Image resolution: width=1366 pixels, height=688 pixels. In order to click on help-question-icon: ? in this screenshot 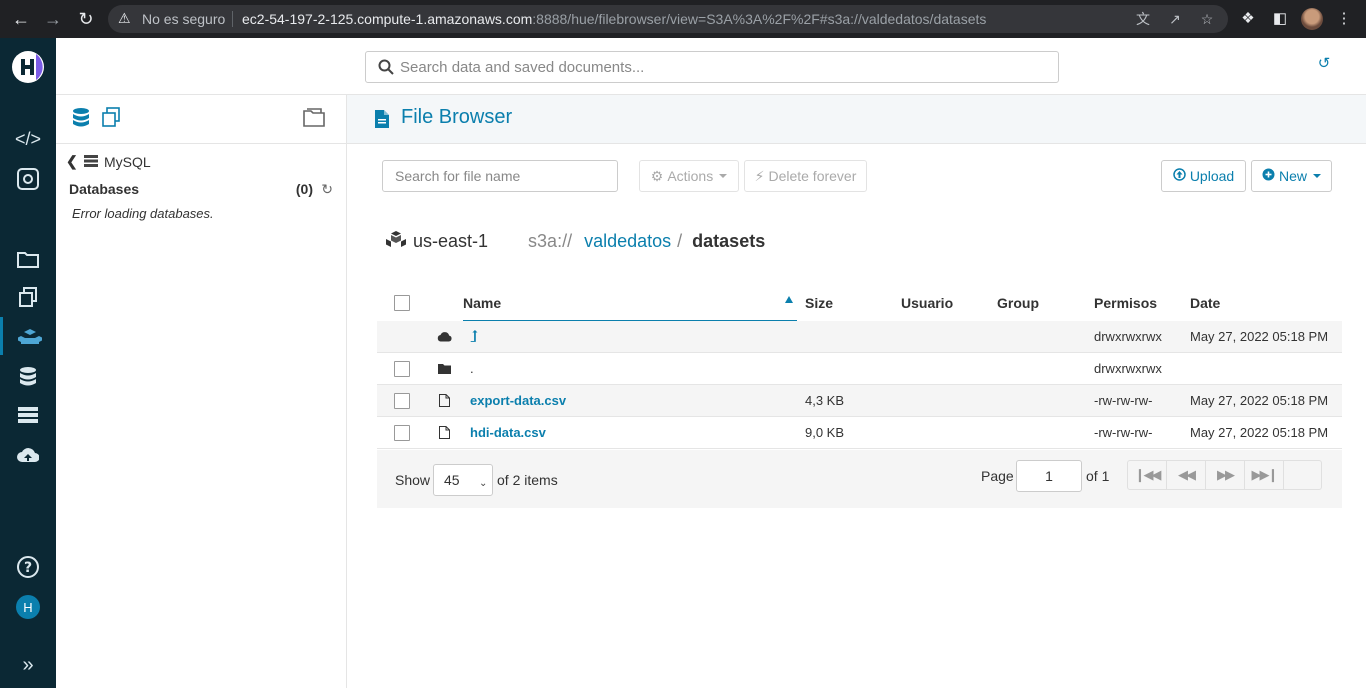, I will do `click(28, 567)`.